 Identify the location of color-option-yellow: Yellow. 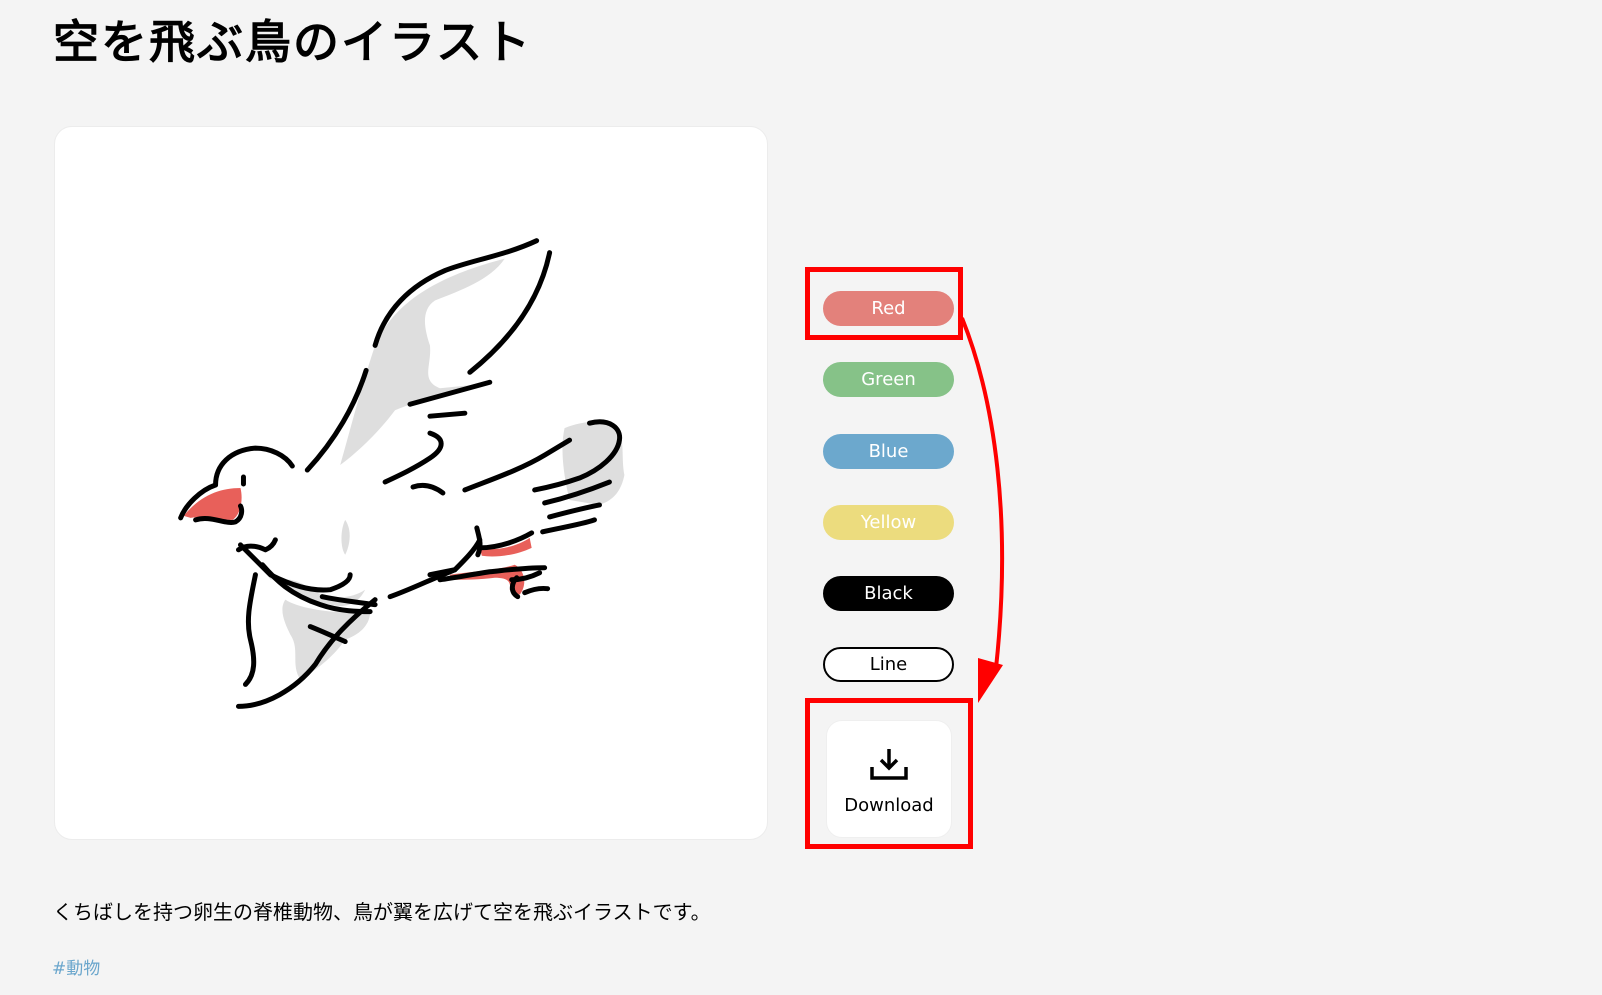
(888, 522).